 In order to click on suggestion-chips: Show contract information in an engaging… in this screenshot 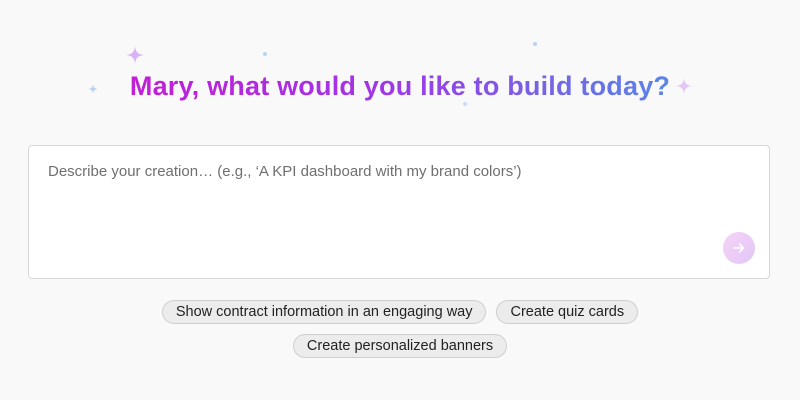, I will do `click(400, 329)`.